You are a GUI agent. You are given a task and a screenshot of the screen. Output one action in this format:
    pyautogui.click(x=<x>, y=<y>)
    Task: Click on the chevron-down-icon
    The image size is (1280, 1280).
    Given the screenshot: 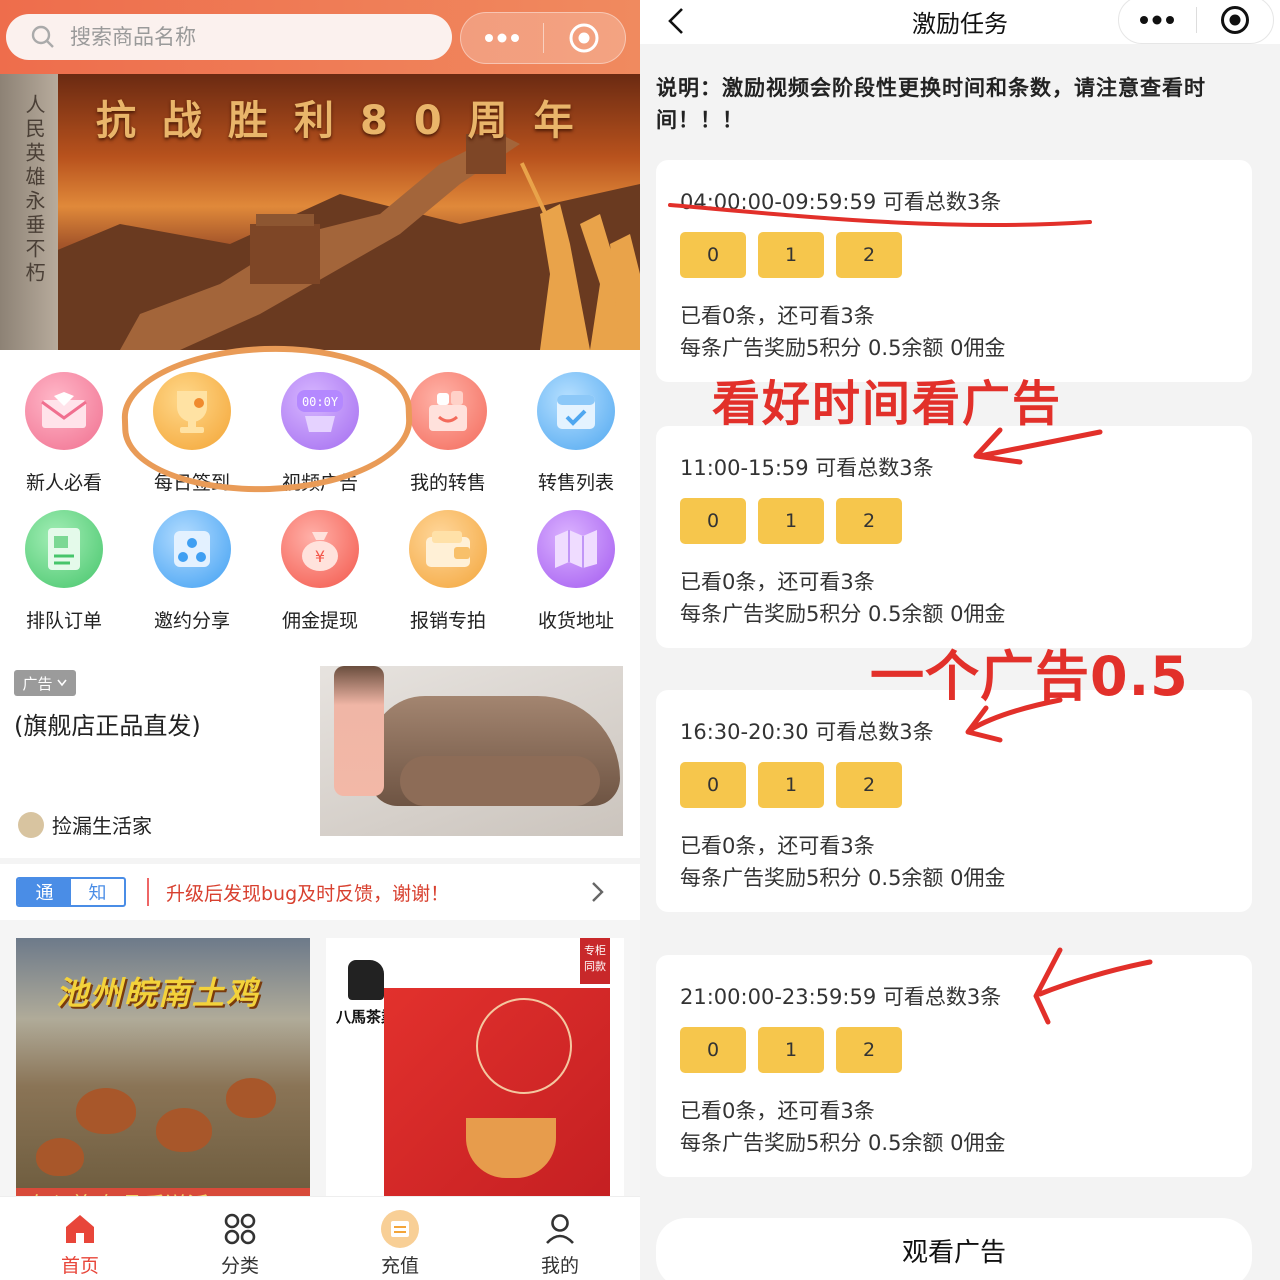 What is the action you would take?
    pyautogui.click(x=61, y=683)
    